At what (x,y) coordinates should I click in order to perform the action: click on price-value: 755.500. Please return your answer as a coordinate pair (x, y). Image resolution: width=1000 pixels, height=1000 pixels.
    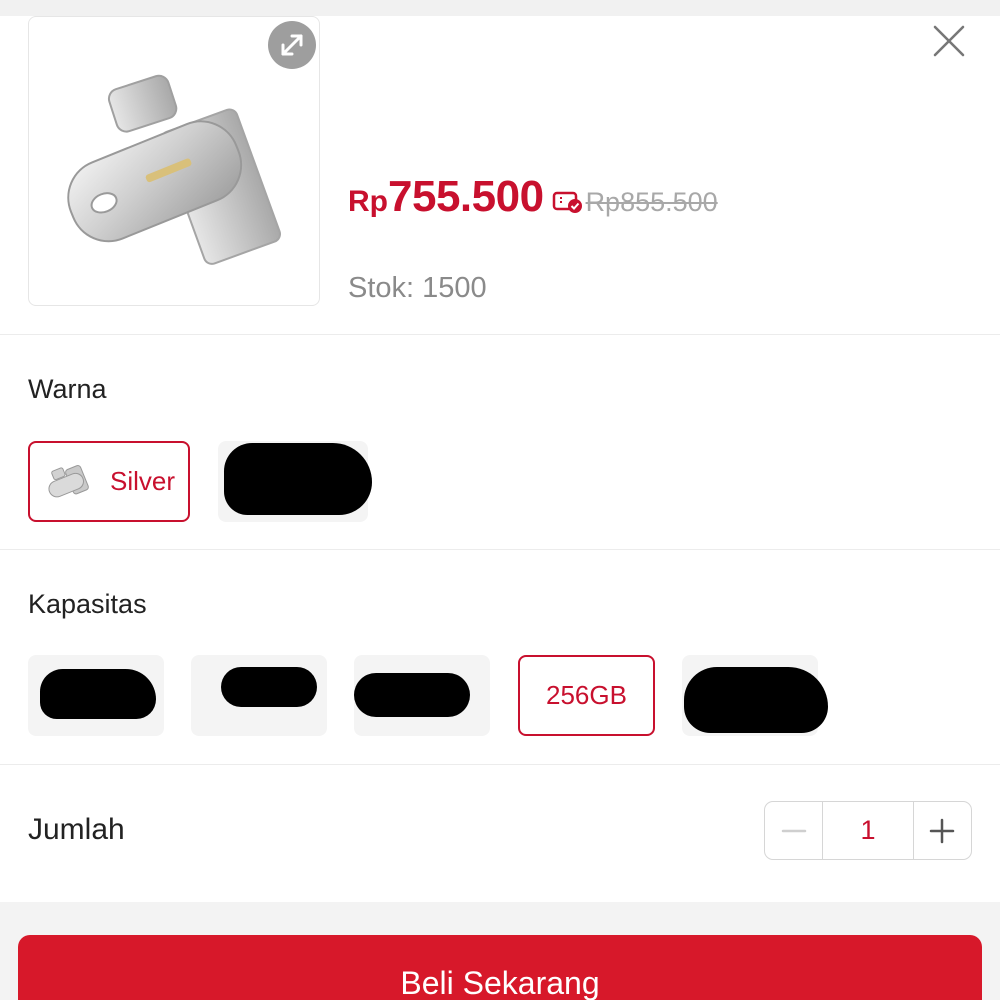
    Looking at the image, I should click on (466, 196).